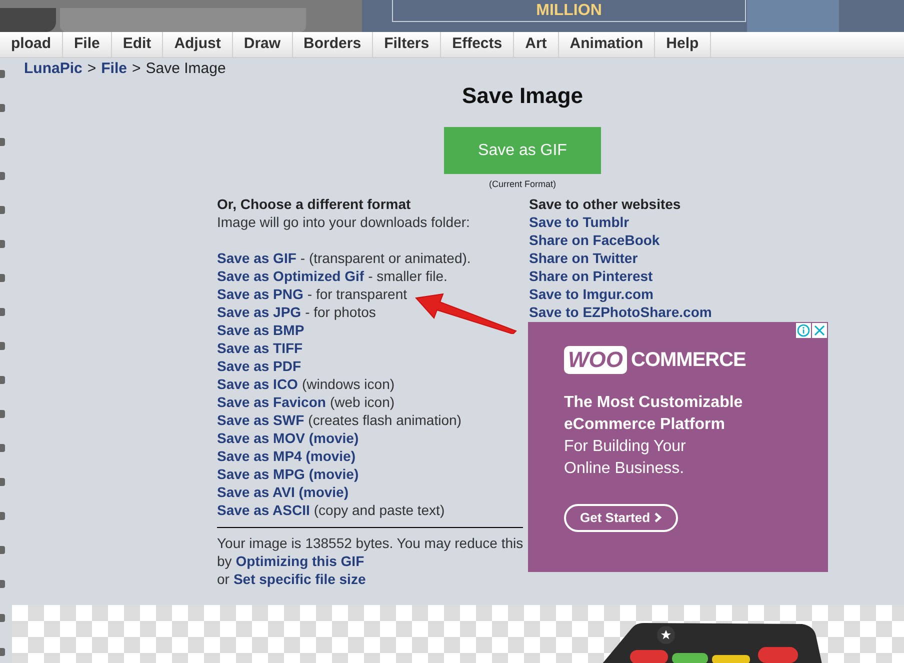 This screenshot has width=904, height=663. What do you see at coordinates (357, 293) in the screenshot?
I see `format-note: - for transparent` at bounding box center [357, 293].